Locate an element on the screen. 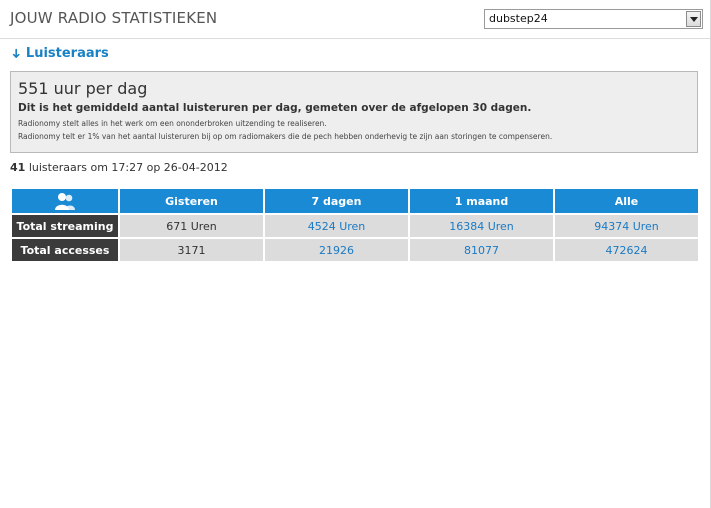 This screenshot has height=508, width=711. row-label: Total streaming is located at coordinates (65, 226).